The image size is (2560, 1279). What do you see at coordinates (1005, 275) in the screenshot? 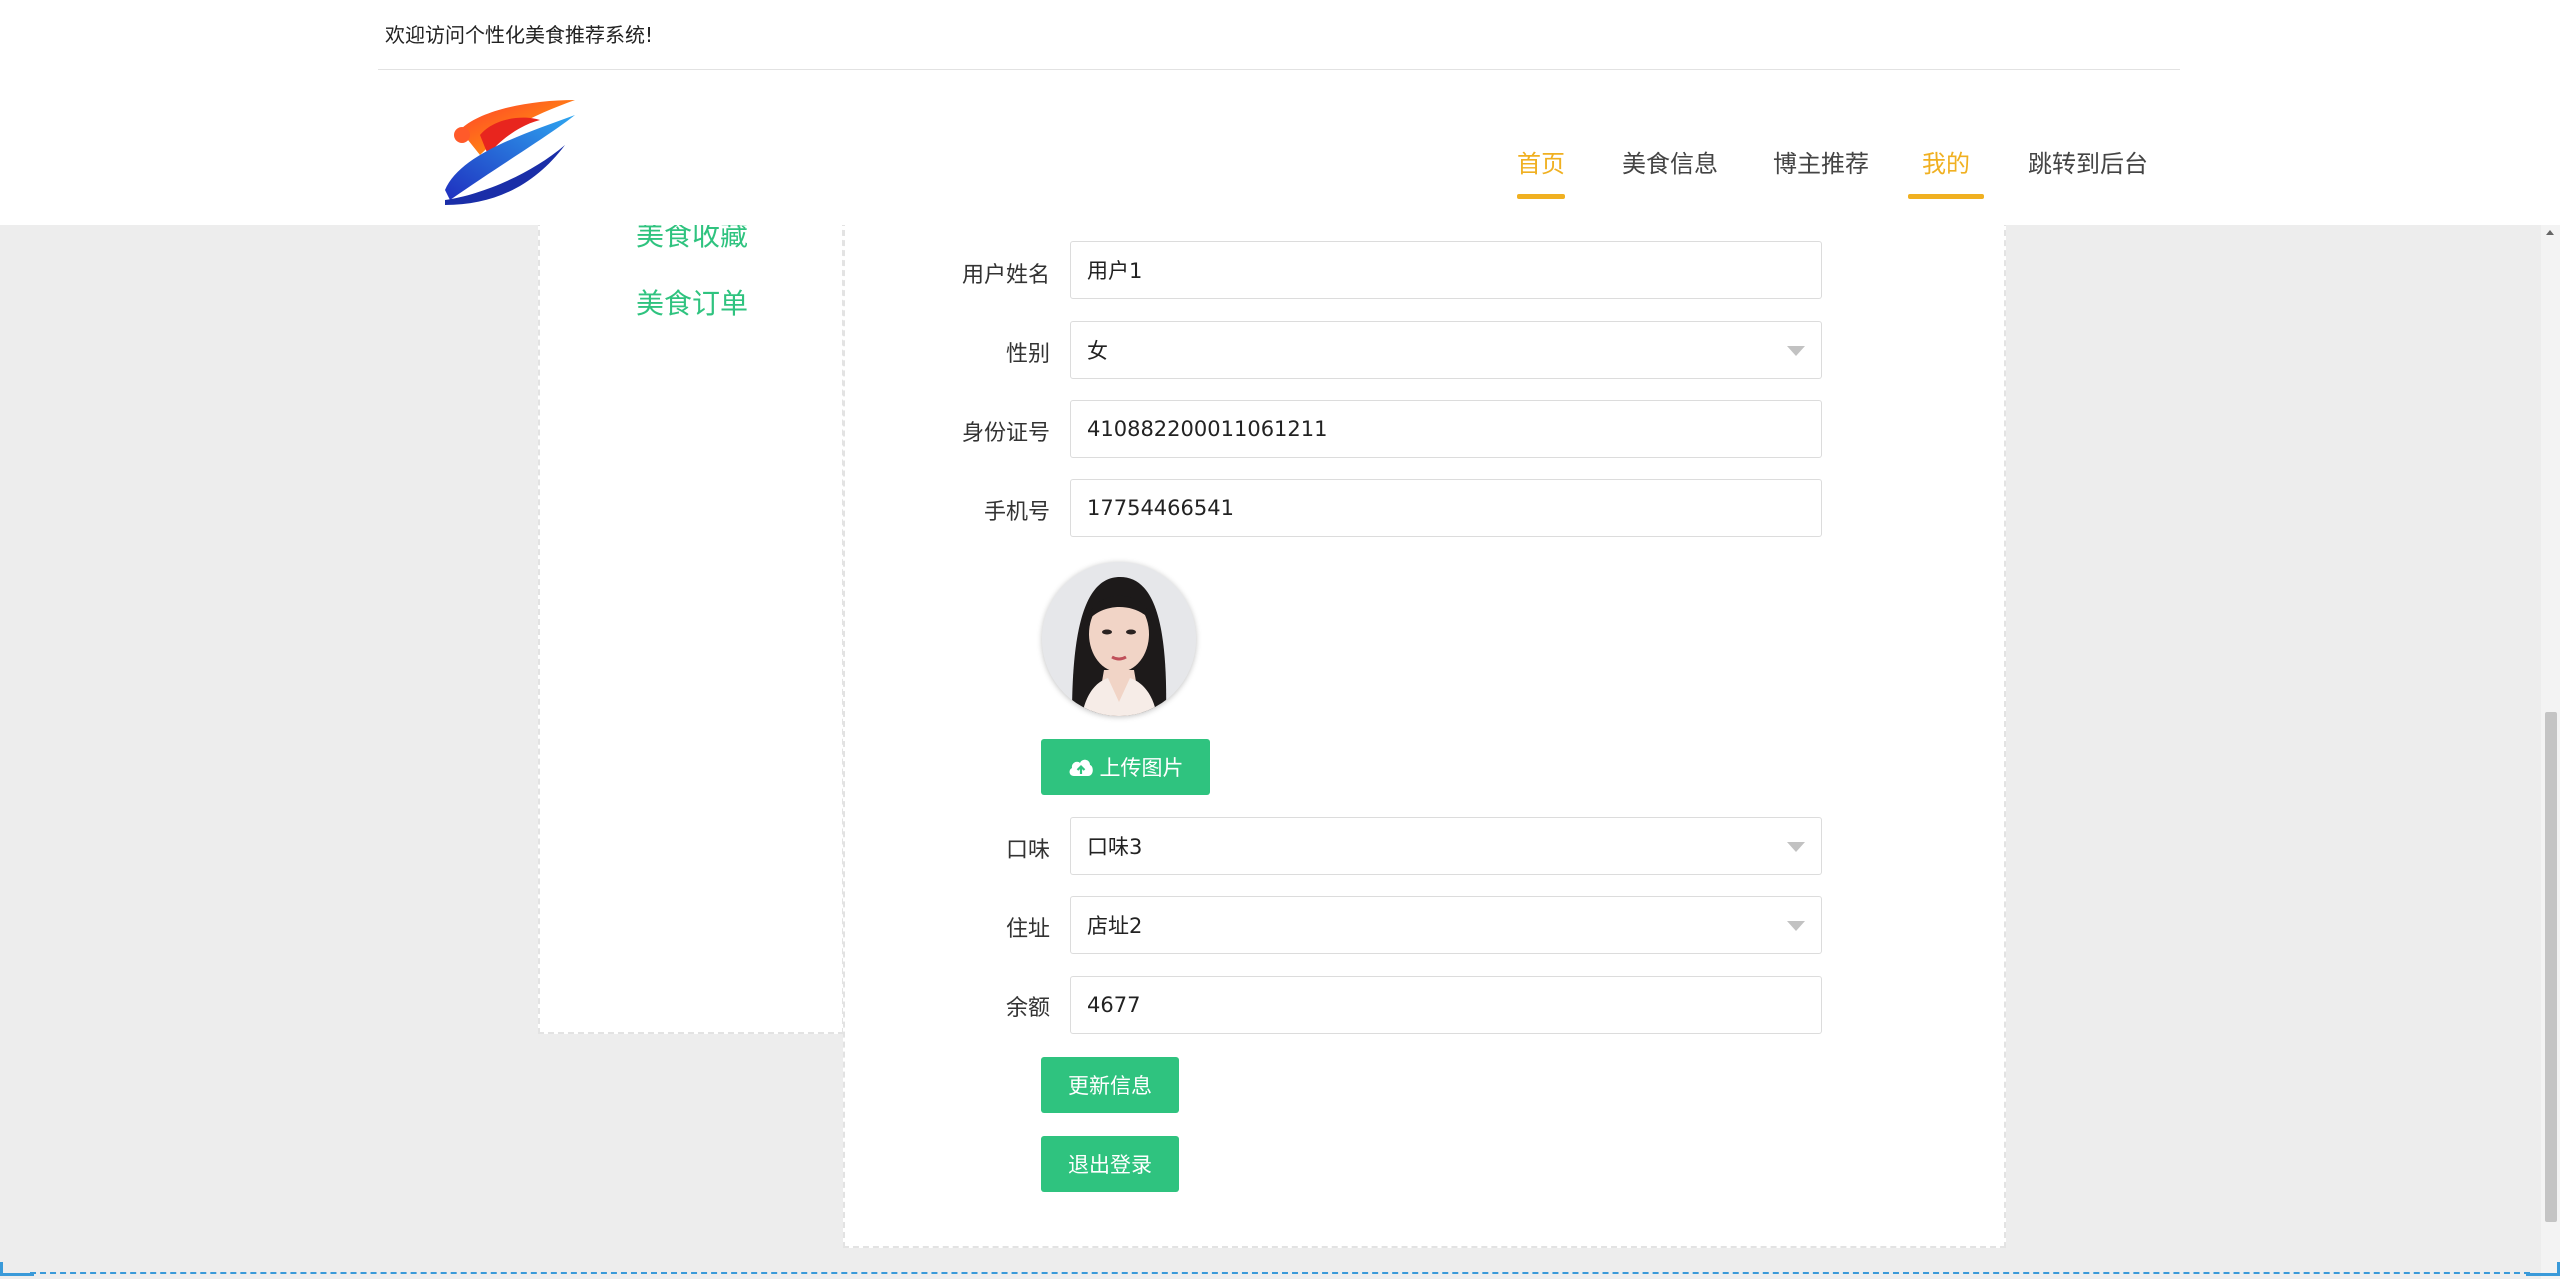
I see `username-label: 用户姓名` at bounding box center [1005, 275].